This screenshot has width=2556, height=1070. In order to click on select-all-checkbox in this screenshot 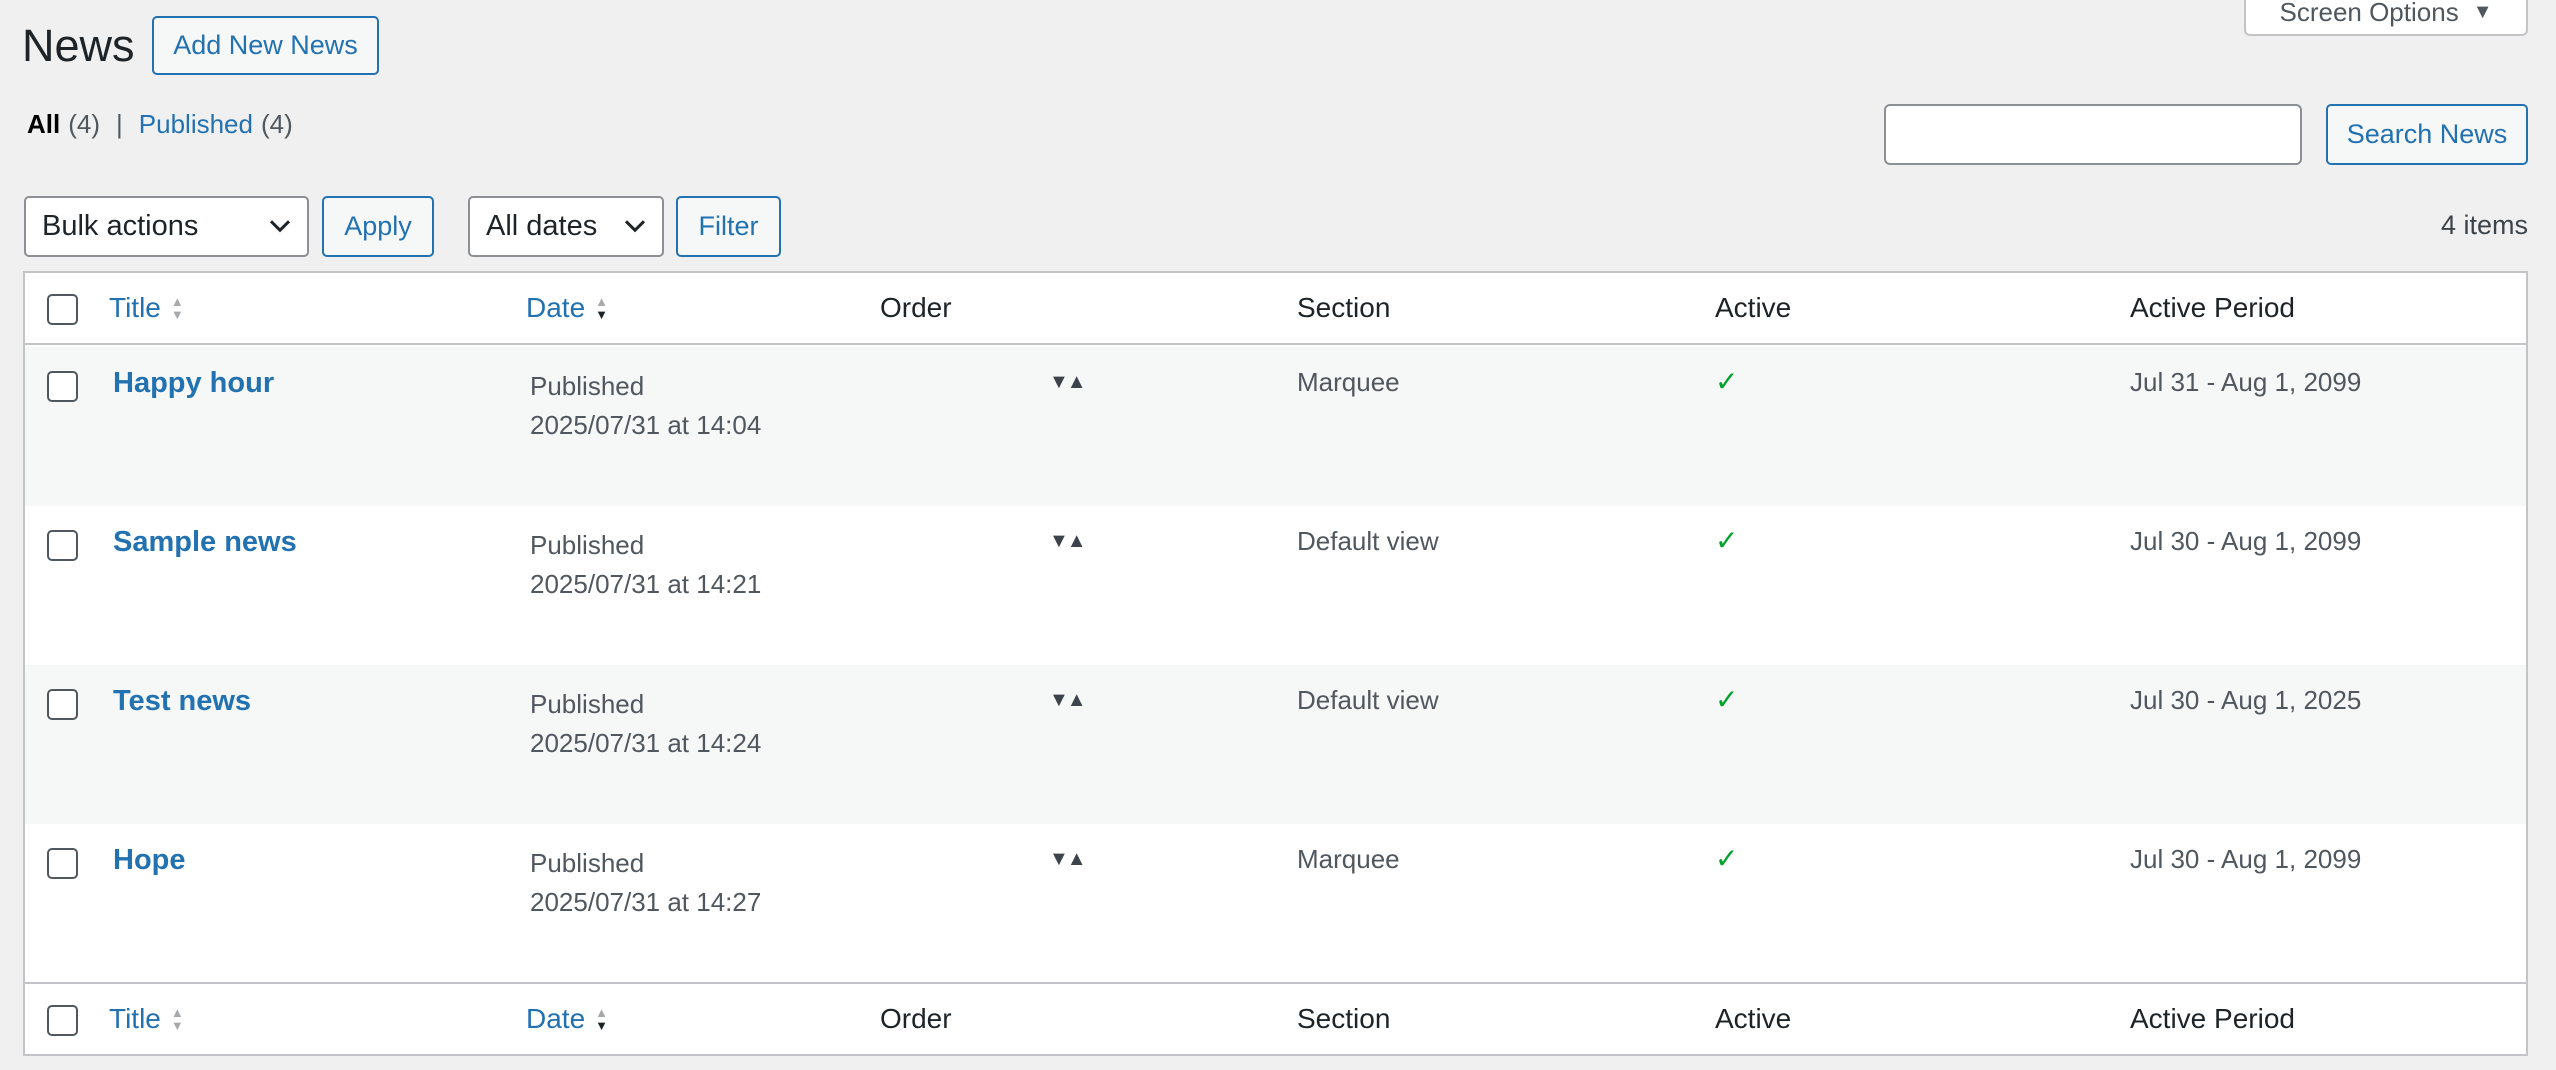, I will do `click(62, 309)`.